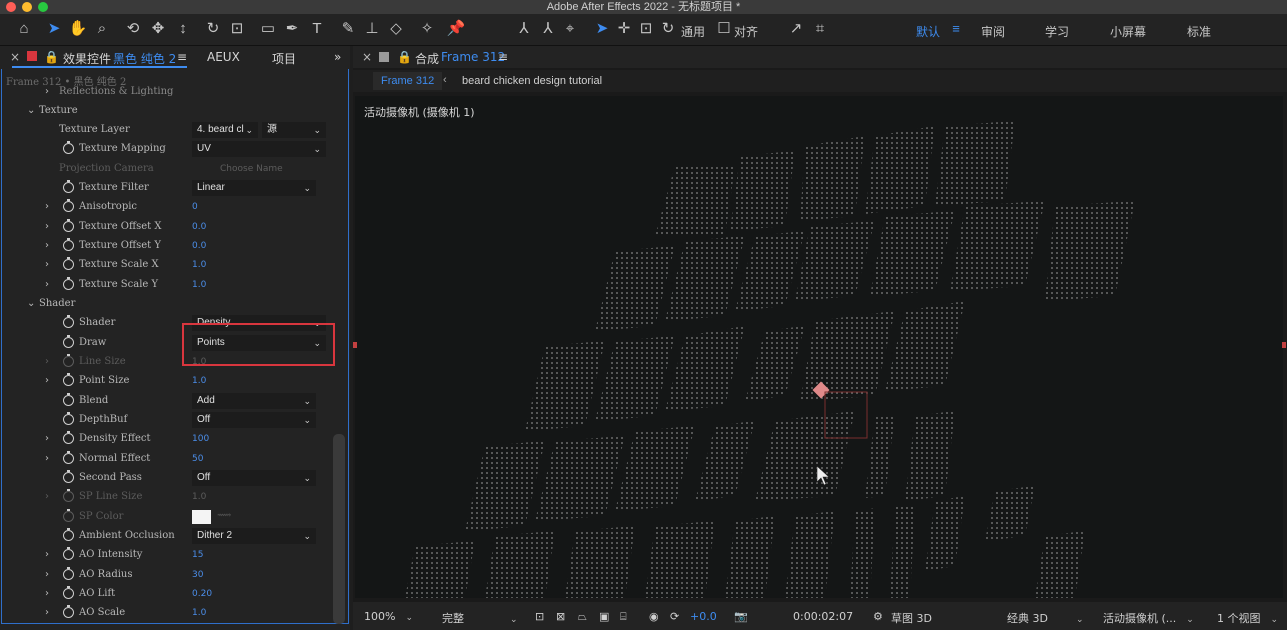 The height and width of the screenshot is (630, 1287). Describe the element at coordinates (582, 617) in the screenshot. I see `mask-visibility-icon: ⏢` at that location.